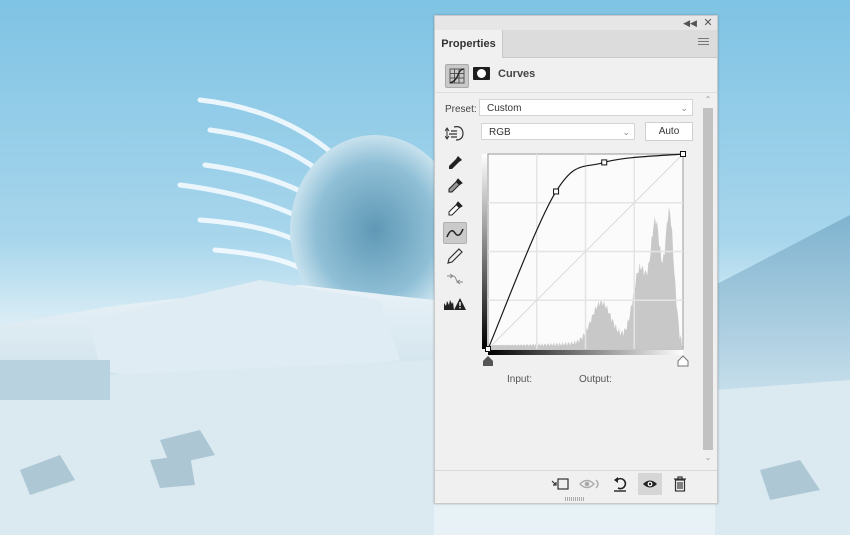 This screenshot has height=535, width=850. I want to click on input-label: Input:, so click(520, 379).